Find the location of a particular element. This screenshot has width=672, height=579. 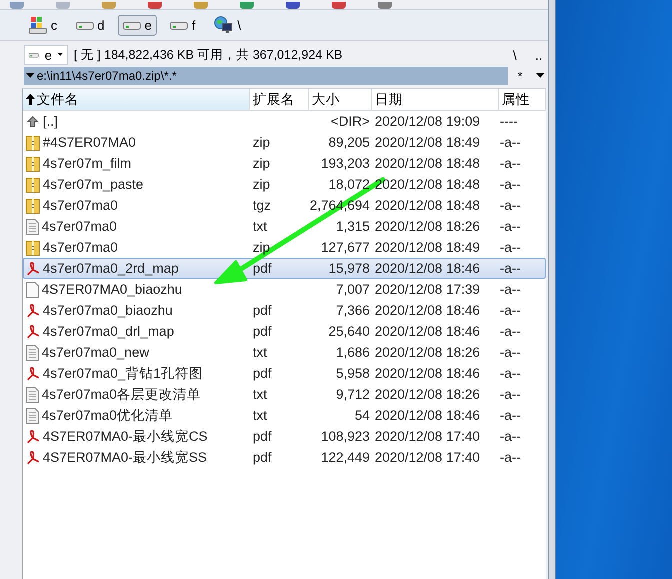

drive-button: d is located at coordinates (90, 25).